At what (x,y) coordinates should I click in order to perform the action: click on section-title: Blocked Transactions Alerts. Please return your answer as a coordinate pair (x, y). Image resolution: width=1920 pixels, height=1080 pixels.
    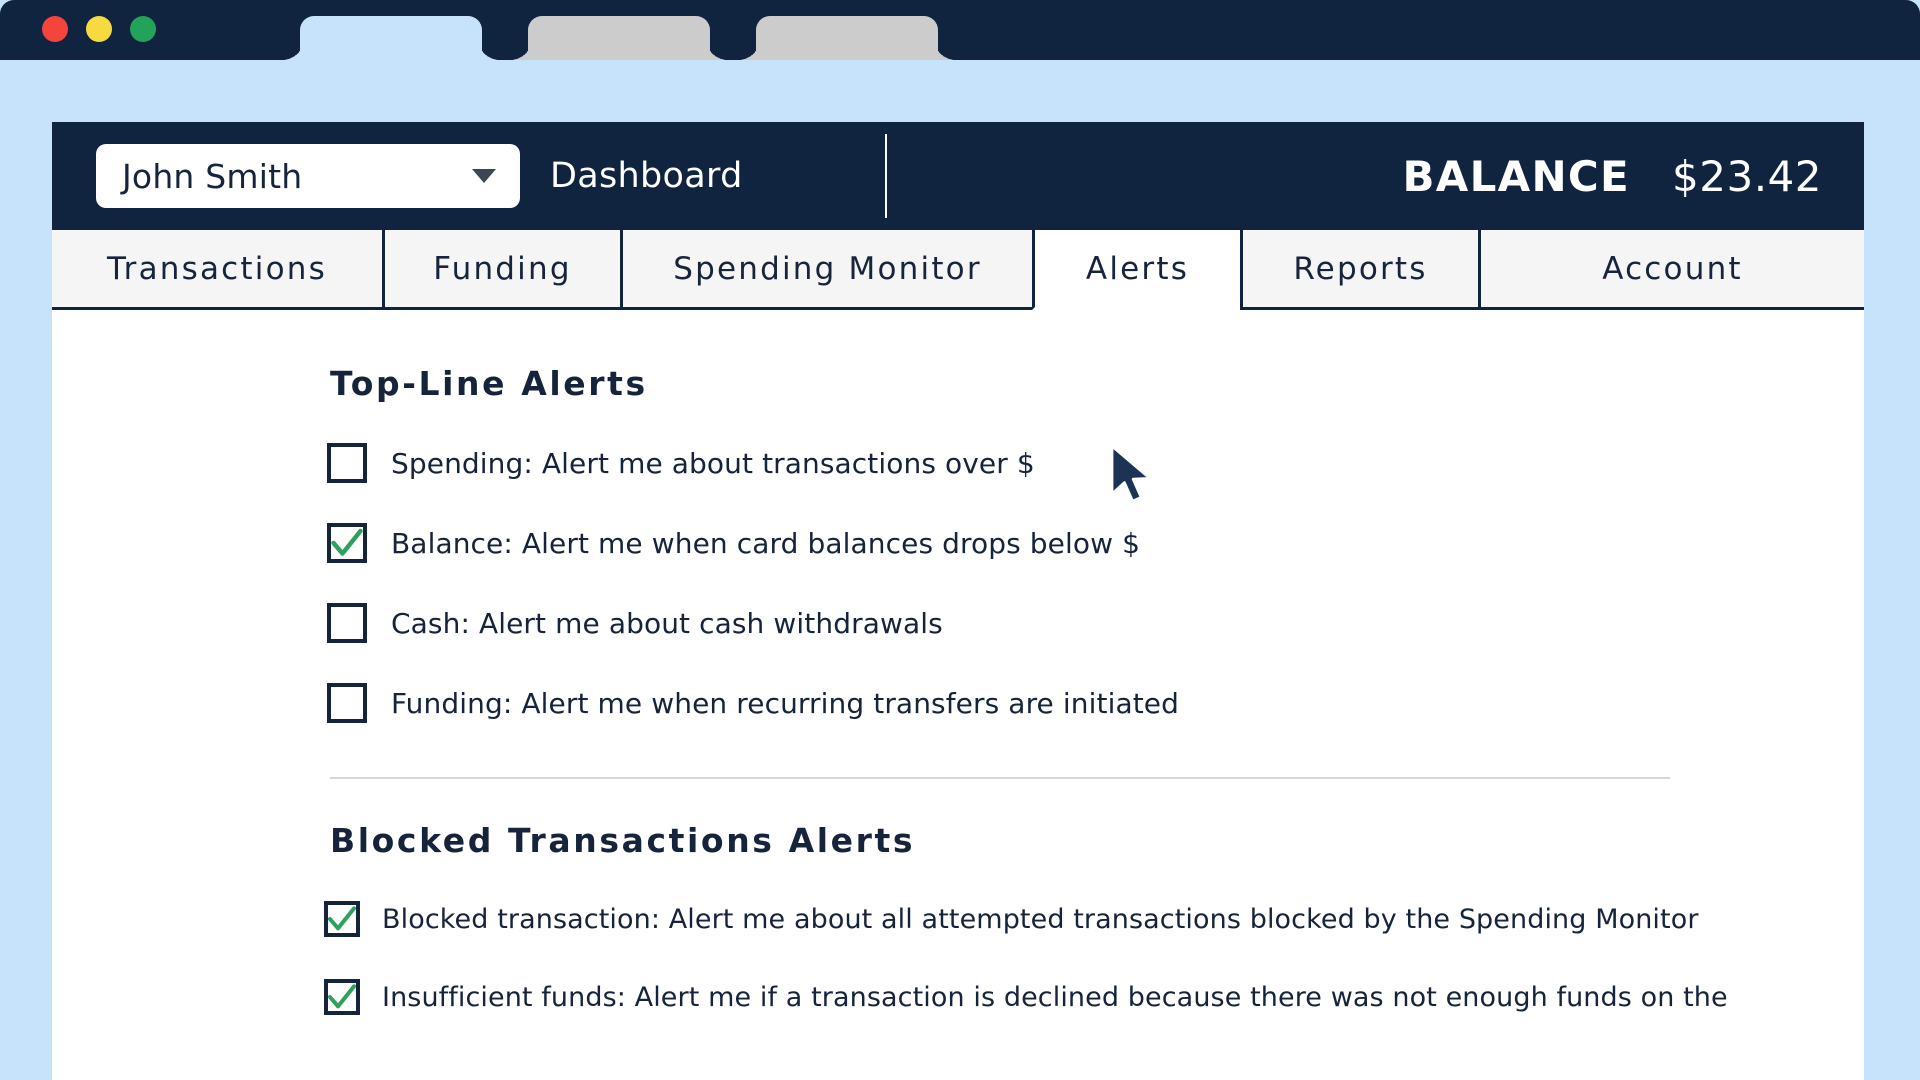
    Looking at the image, I should click on (623, 840).